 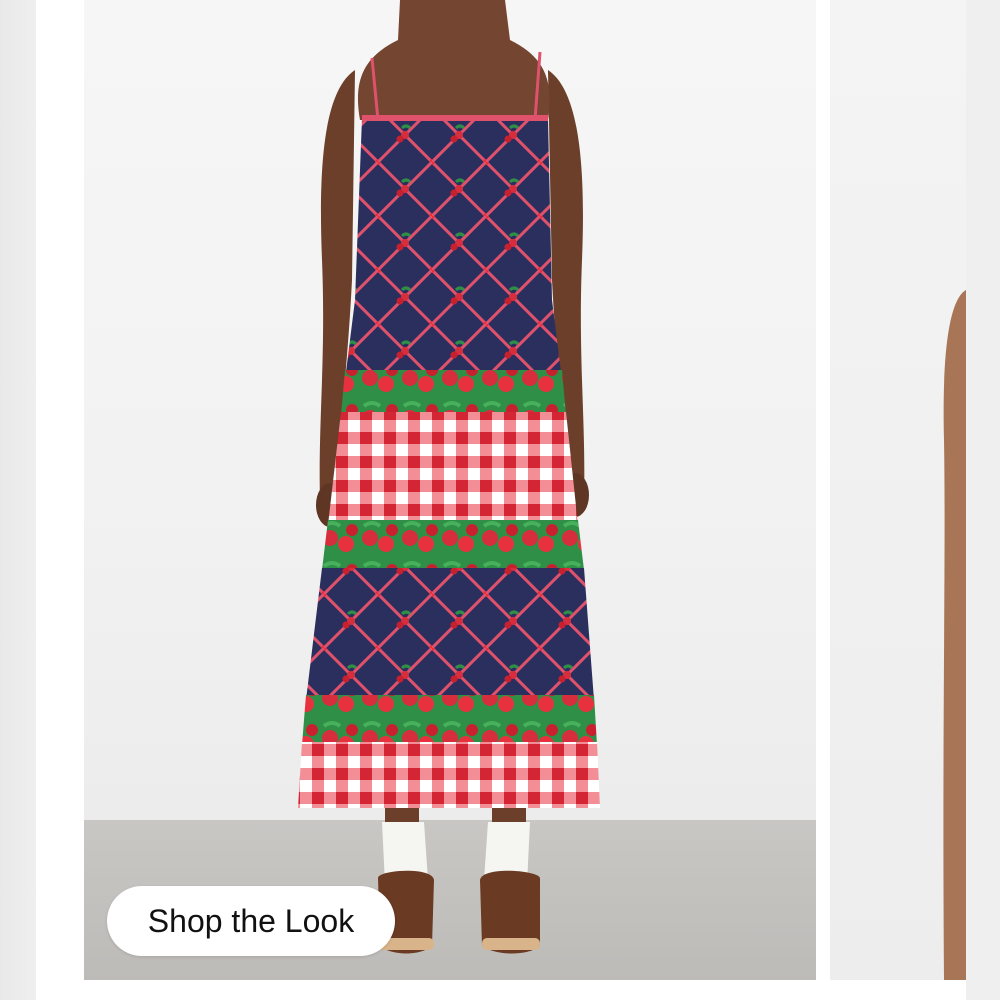 What do you see at coordinates (18, 500) in the screenshot?
I see `previous-slide-peek` at bounding box center [18, 500].